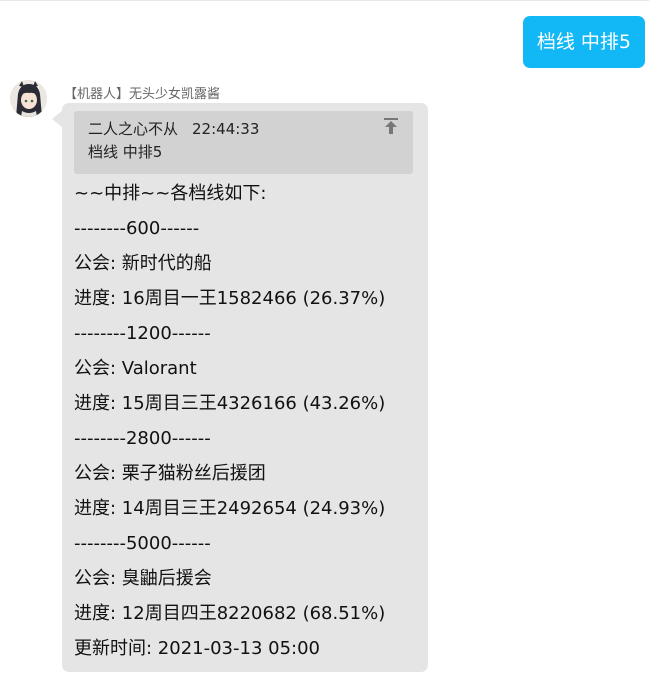 Image resolution: width=649 pixels, height=682 pixels. I want to click on message-line: --------1200------, so click(142, 333).